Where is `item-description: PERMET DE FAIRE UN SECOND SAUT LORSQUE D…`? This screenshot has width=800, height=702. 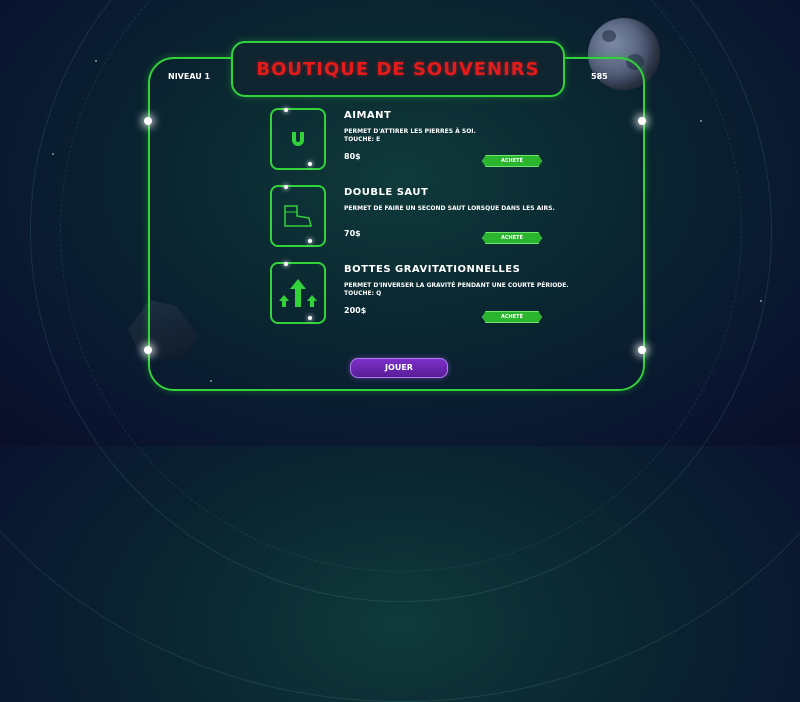 item-description: PERMET DE FAIRE UN SECOND SAUT LORSQUE D… is located at coordinates (449, 208).